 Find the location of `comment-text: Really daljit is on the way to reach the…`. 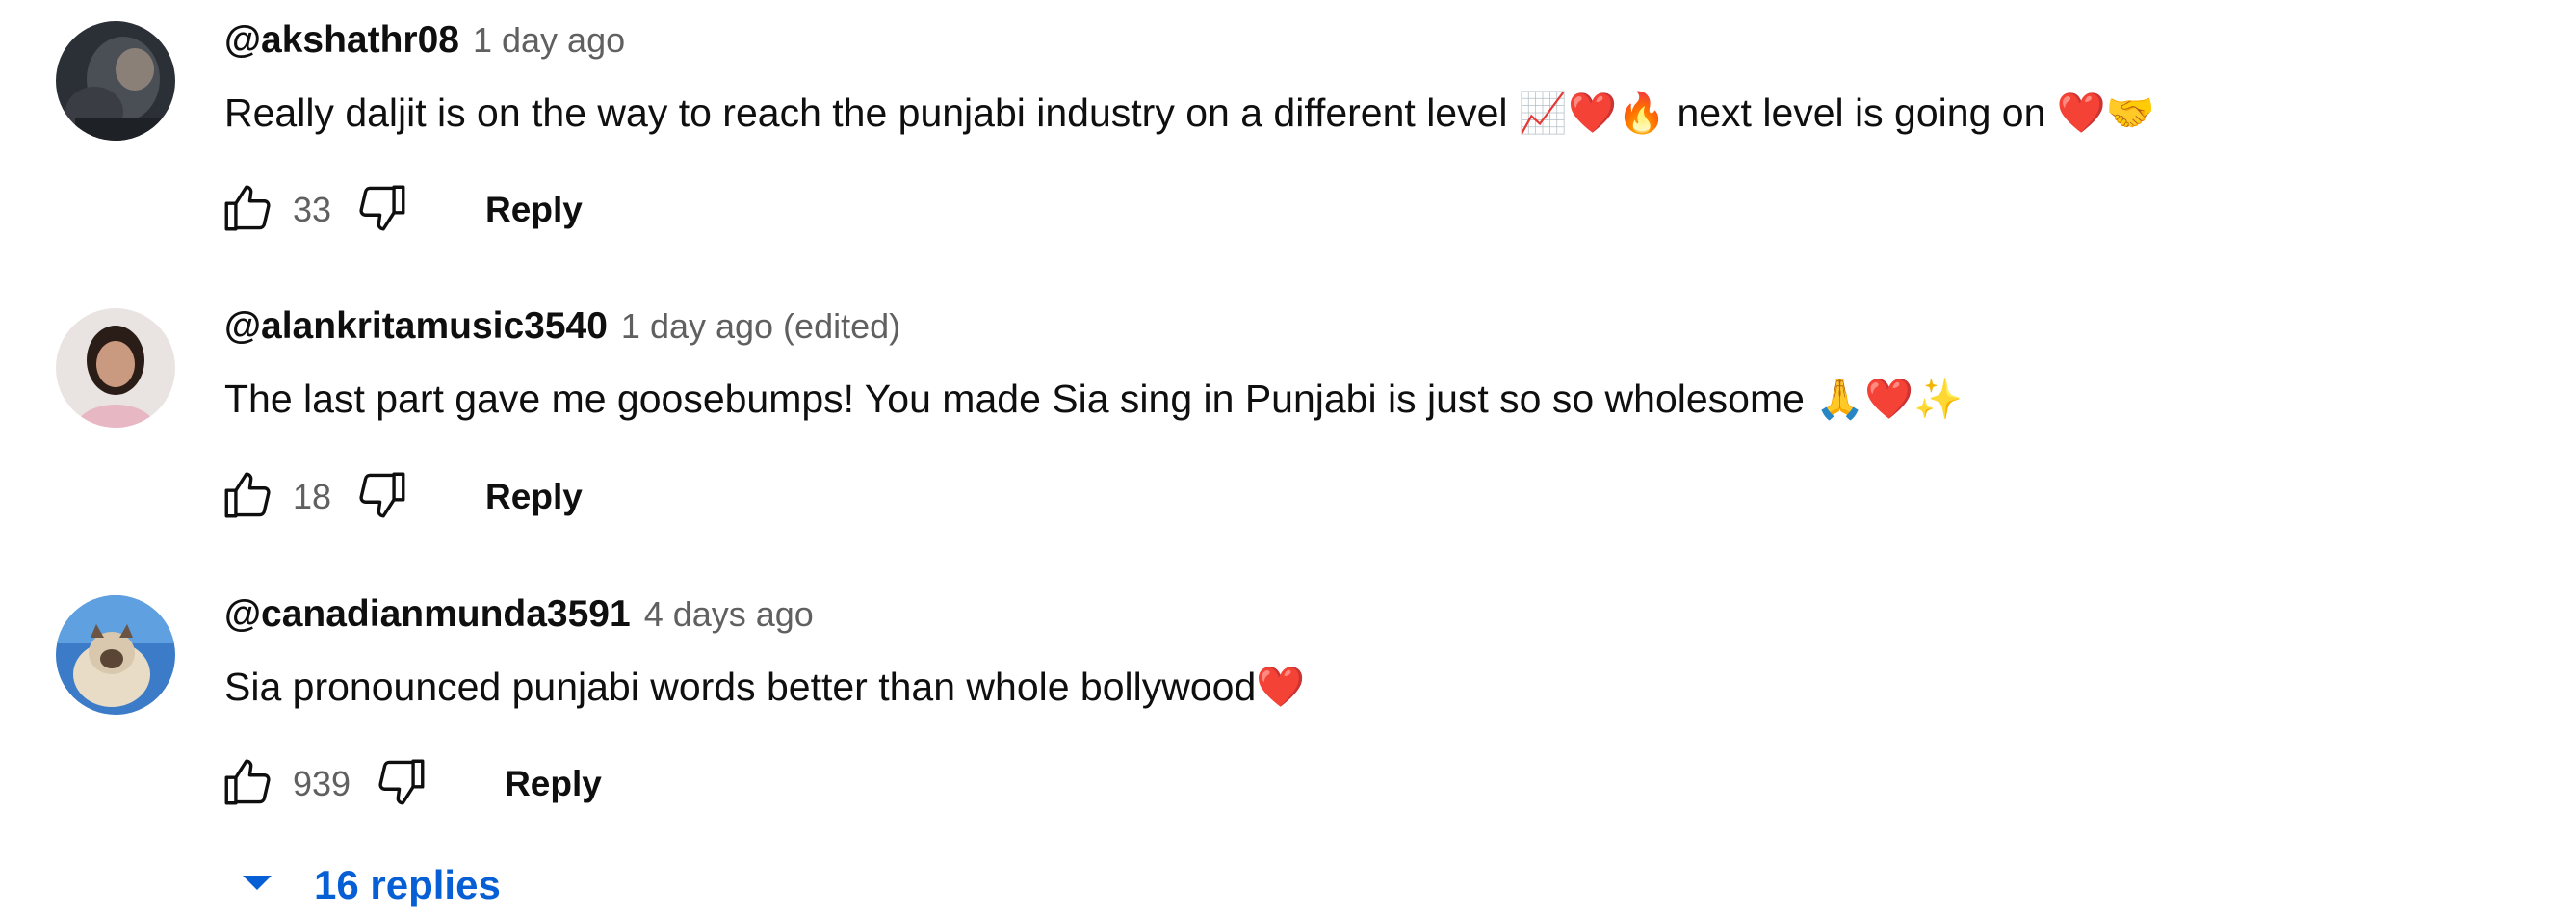

comment-text: Really daljit is on the way to reach the… is located at coordinates (1189, 113).